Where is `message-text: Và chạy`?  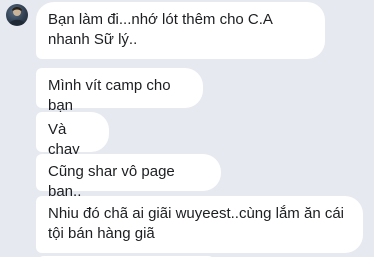
message-text: Và chạy is located at coordinates (64, 139).